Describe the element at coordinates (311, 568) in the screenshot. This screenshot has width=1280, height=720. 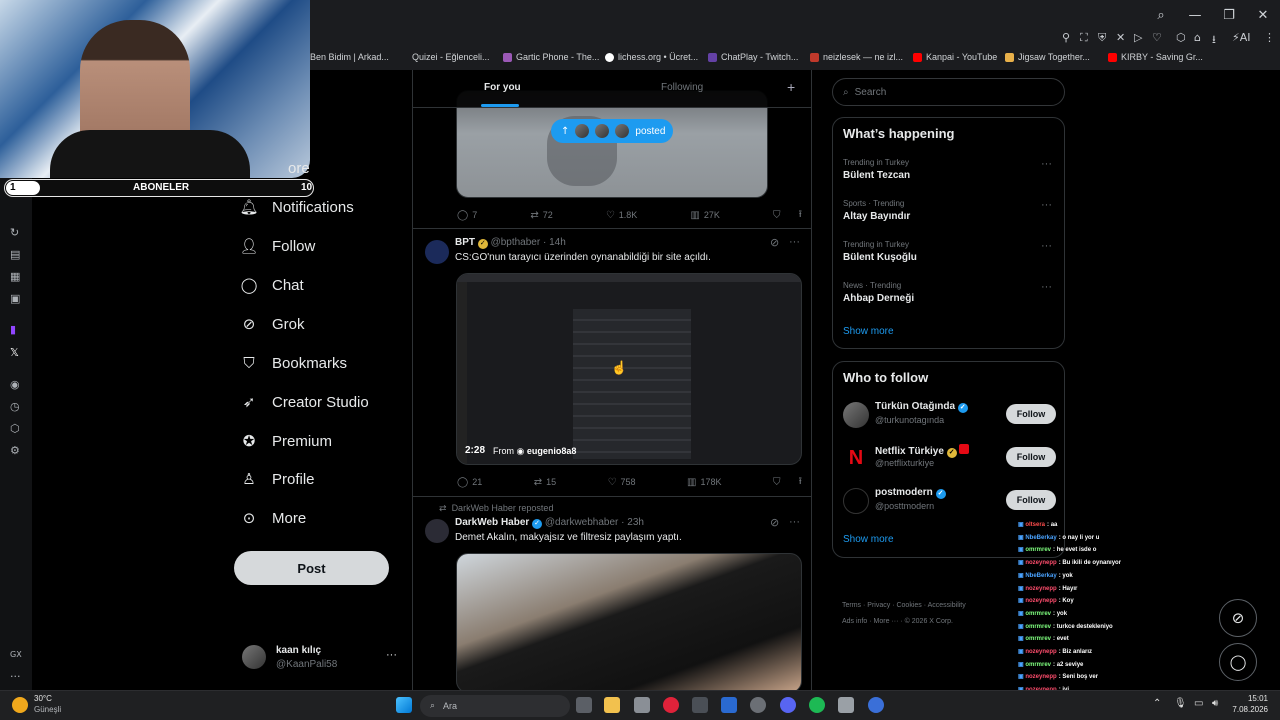
I see `post-button: Post` at that location.